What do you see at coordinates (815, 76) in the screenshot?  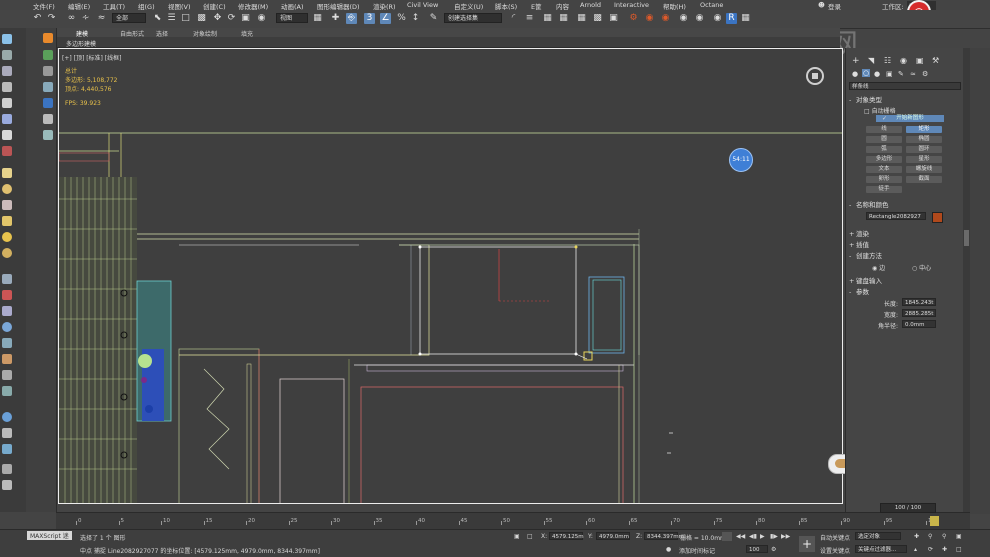 I see `viewcube-icon` at bounding box center [815, 76].